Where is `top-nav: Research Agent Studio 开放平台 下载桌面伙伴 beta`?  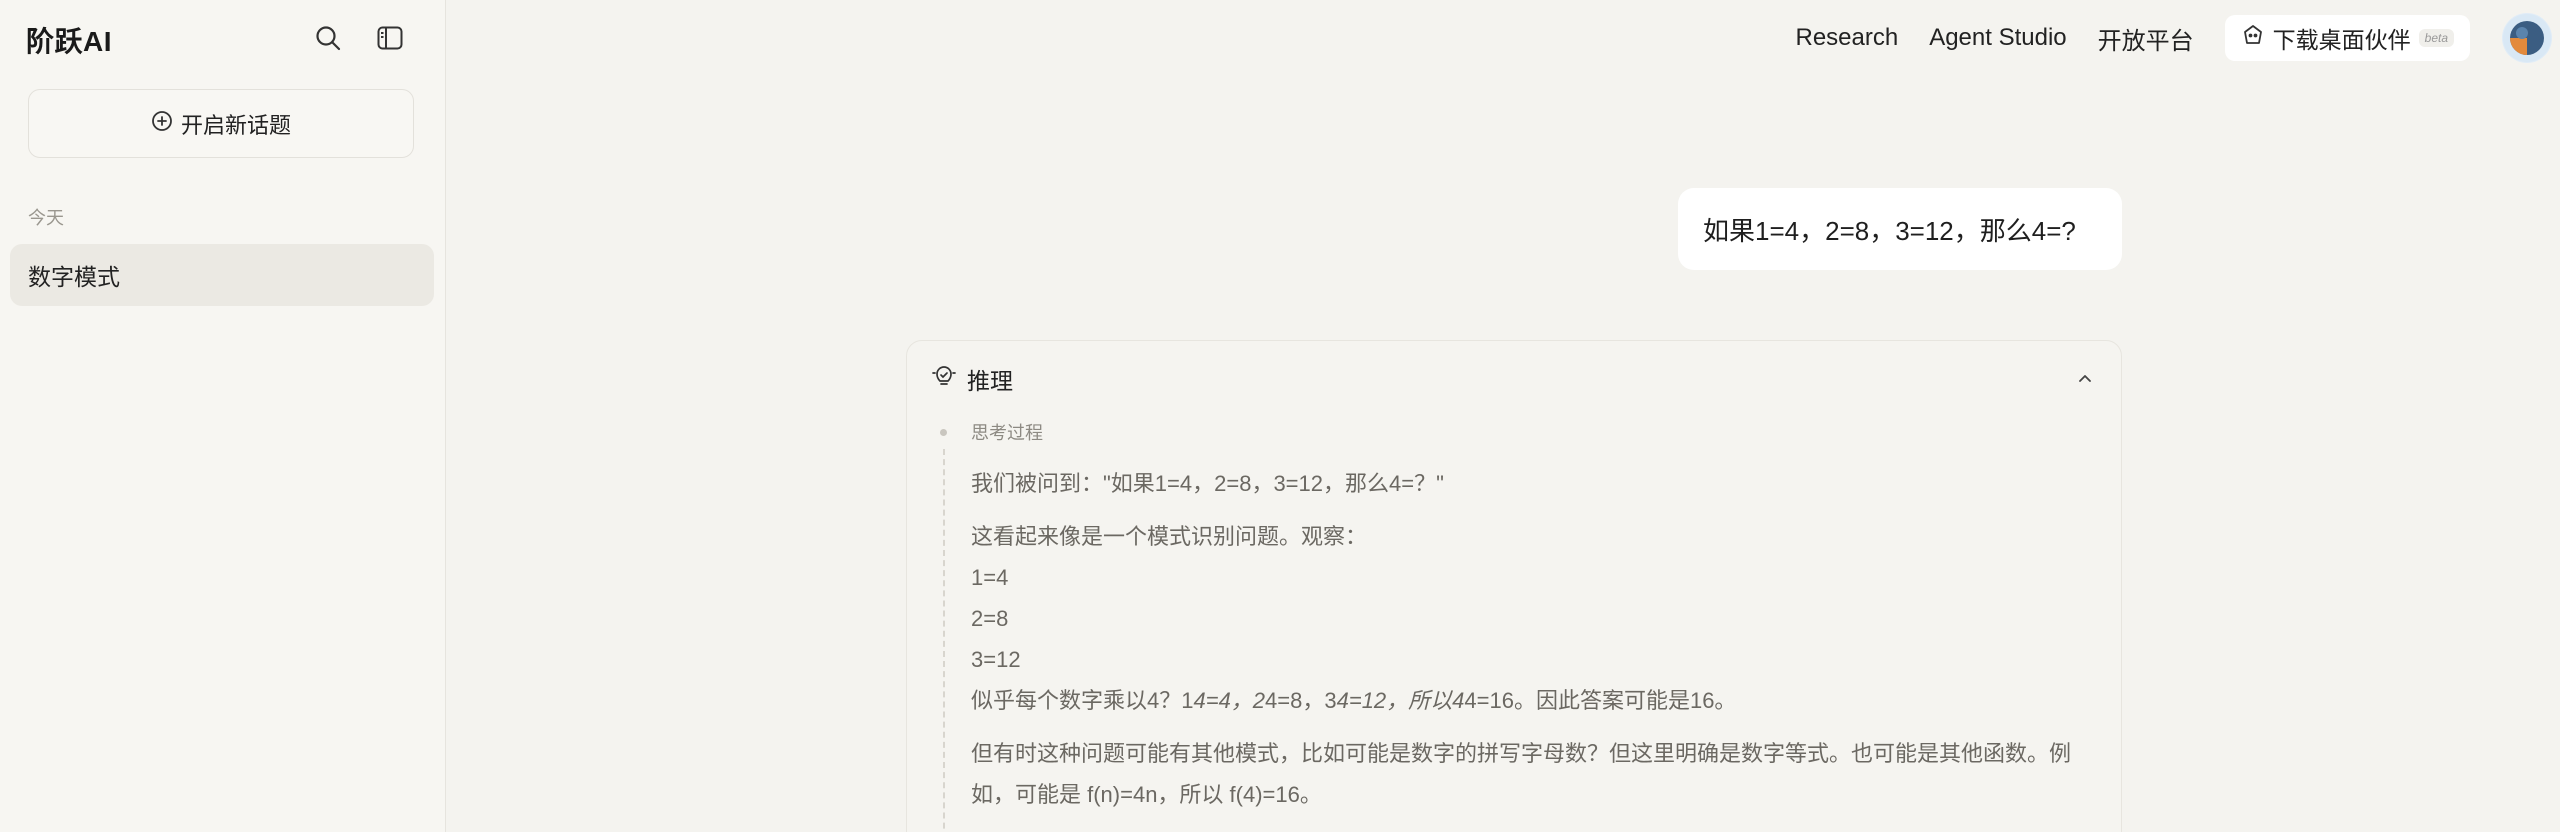
top-nav: Research Agent Studio 开放平台 下载桌面伙伴 beta is located at coordinates (2177, 38).